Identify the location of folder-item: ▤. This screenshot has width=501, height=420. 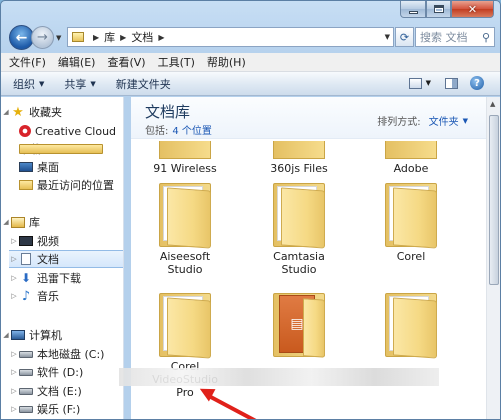
(299, 326).